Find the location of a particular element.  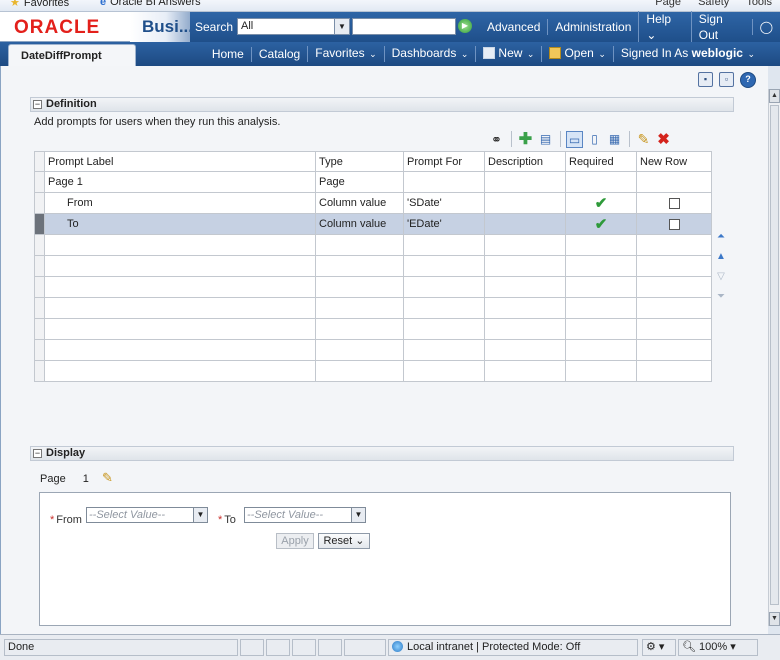

move-to-top-icon: ⏶ is located at coordinates (721, 237).